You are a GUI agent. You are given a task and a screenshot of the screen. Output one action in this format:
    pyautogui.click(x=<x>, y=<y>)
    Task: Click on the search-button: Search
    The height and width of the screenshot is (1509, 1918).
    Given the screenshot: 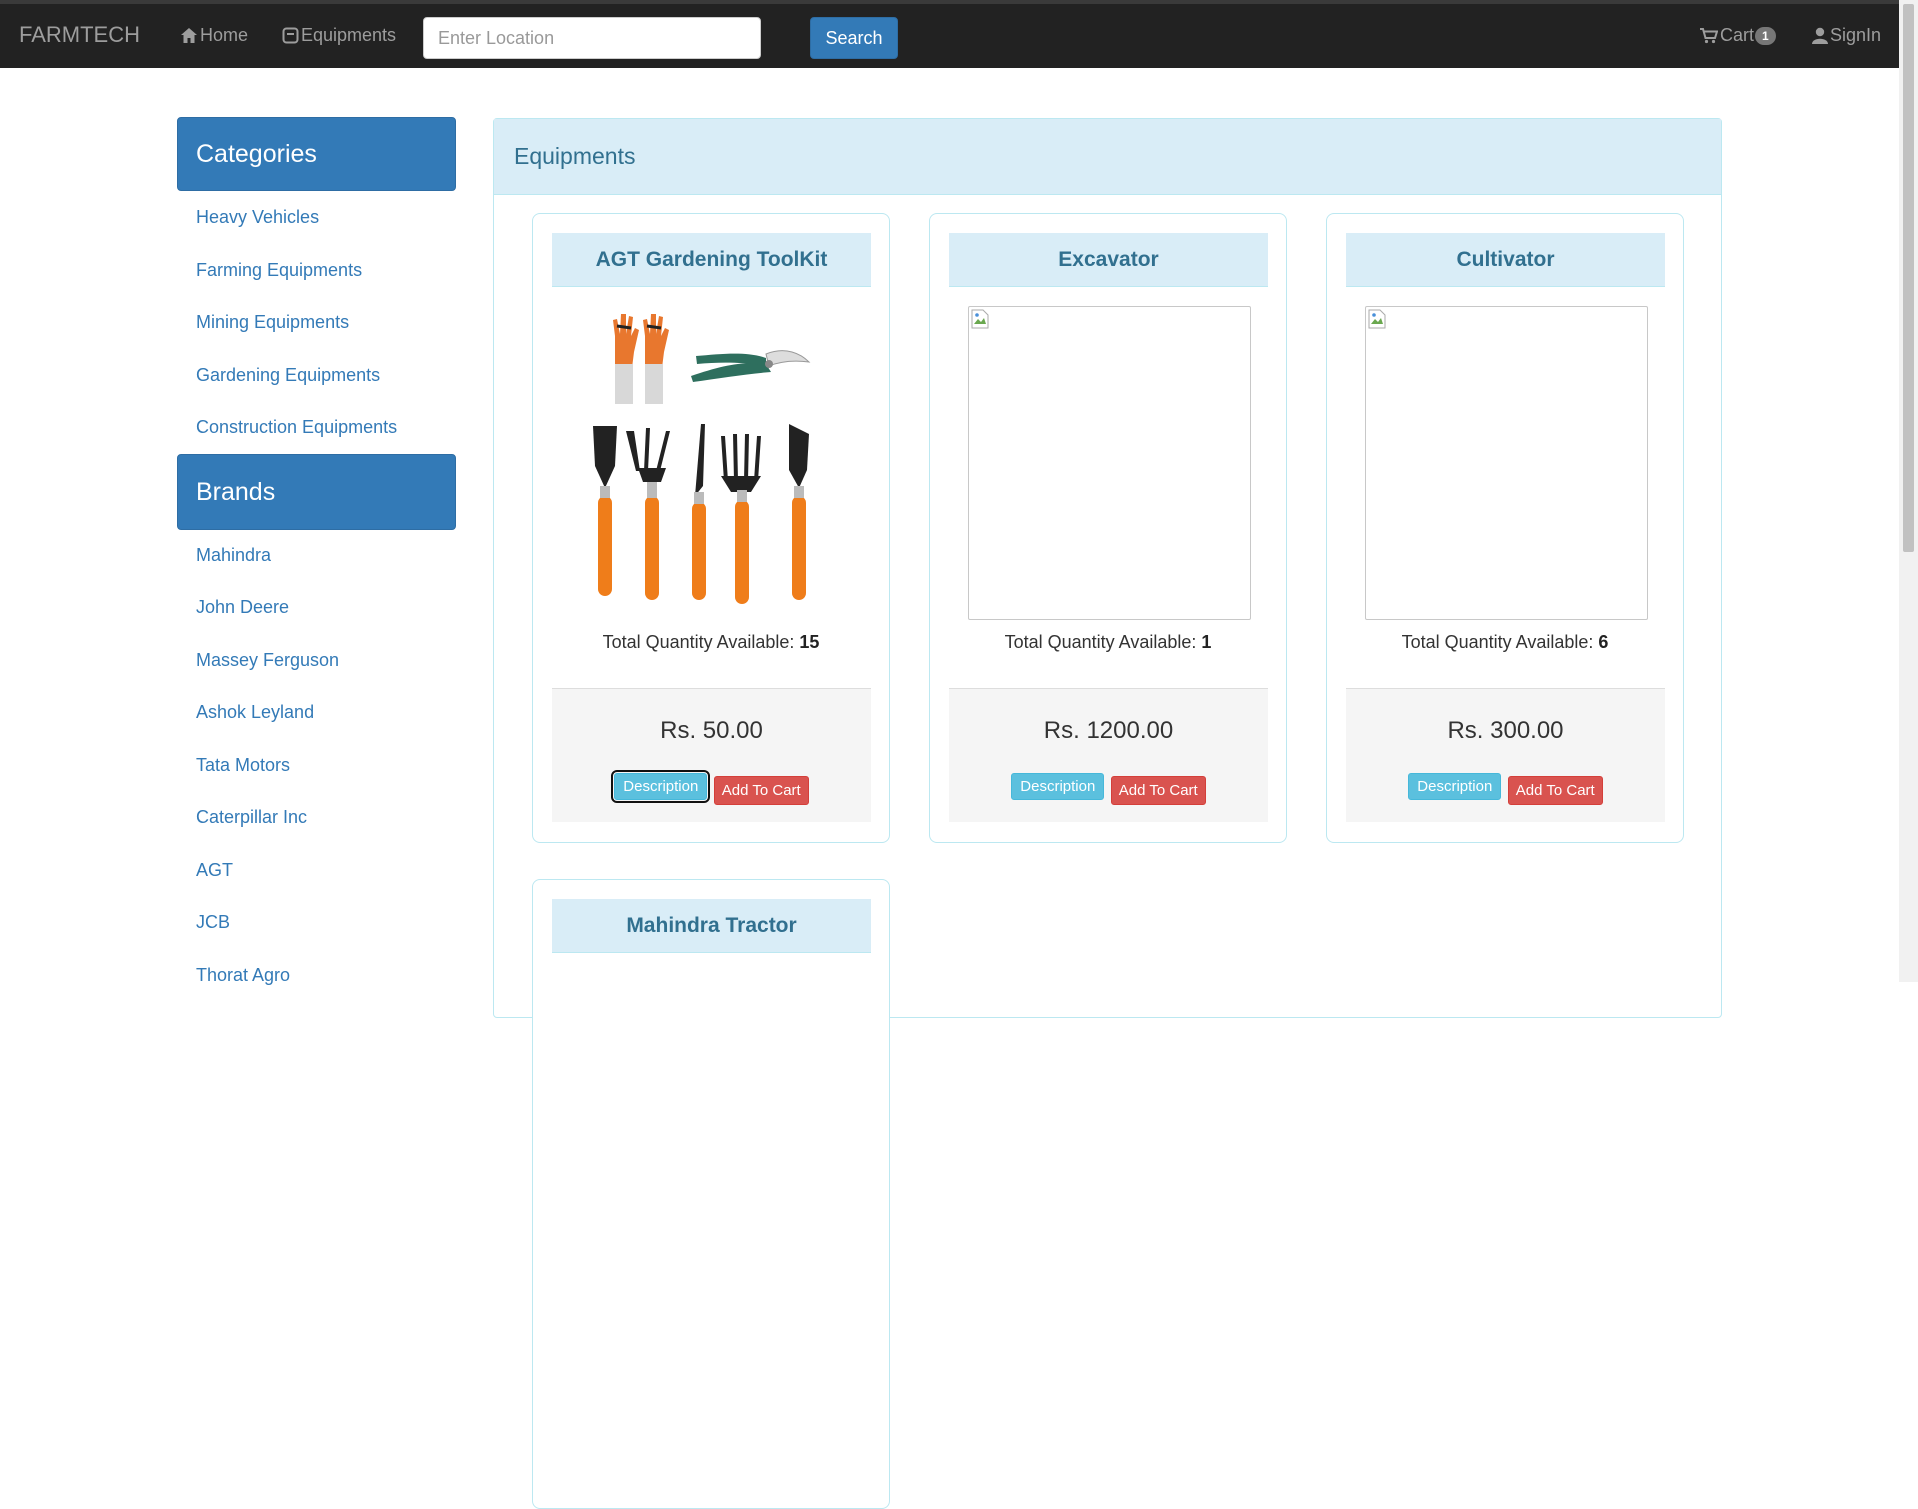 What is the action you would take?
    pyautogui.click(x=854, y=38)
    